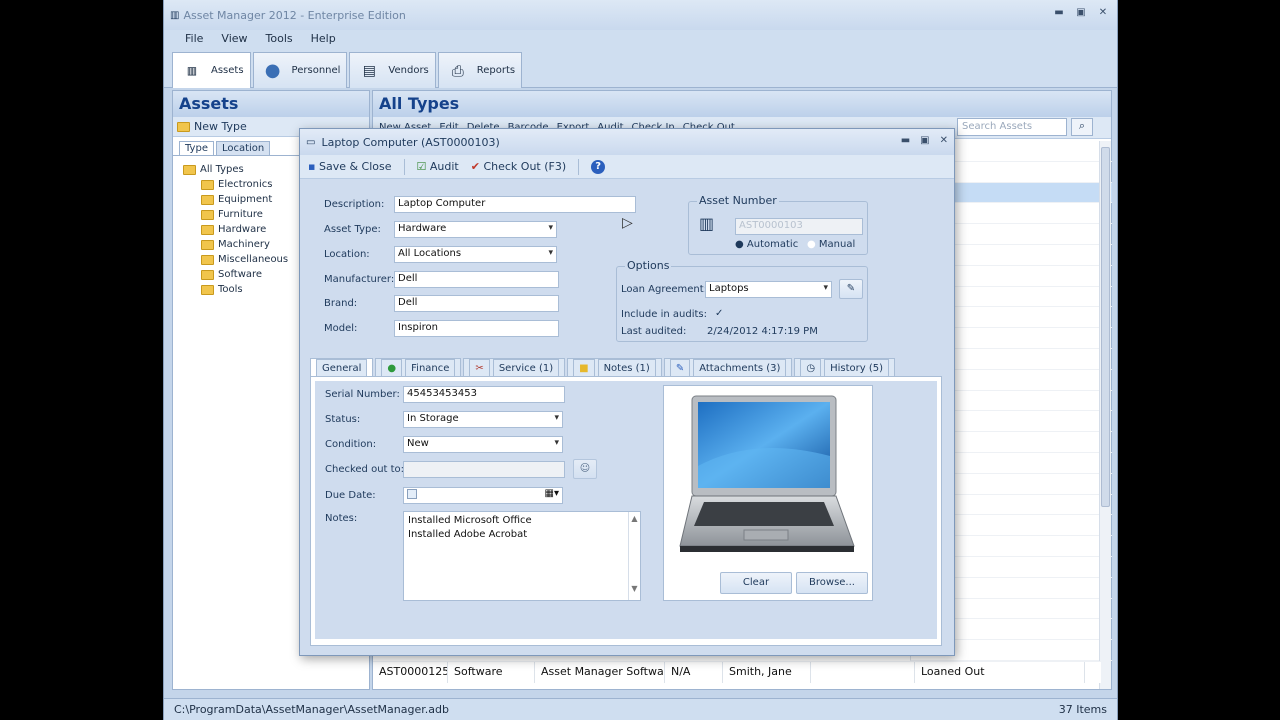  Describe the element at coordinates (851, 289) in the screenshot. I see `edit-loan-button: ✎` at that location.